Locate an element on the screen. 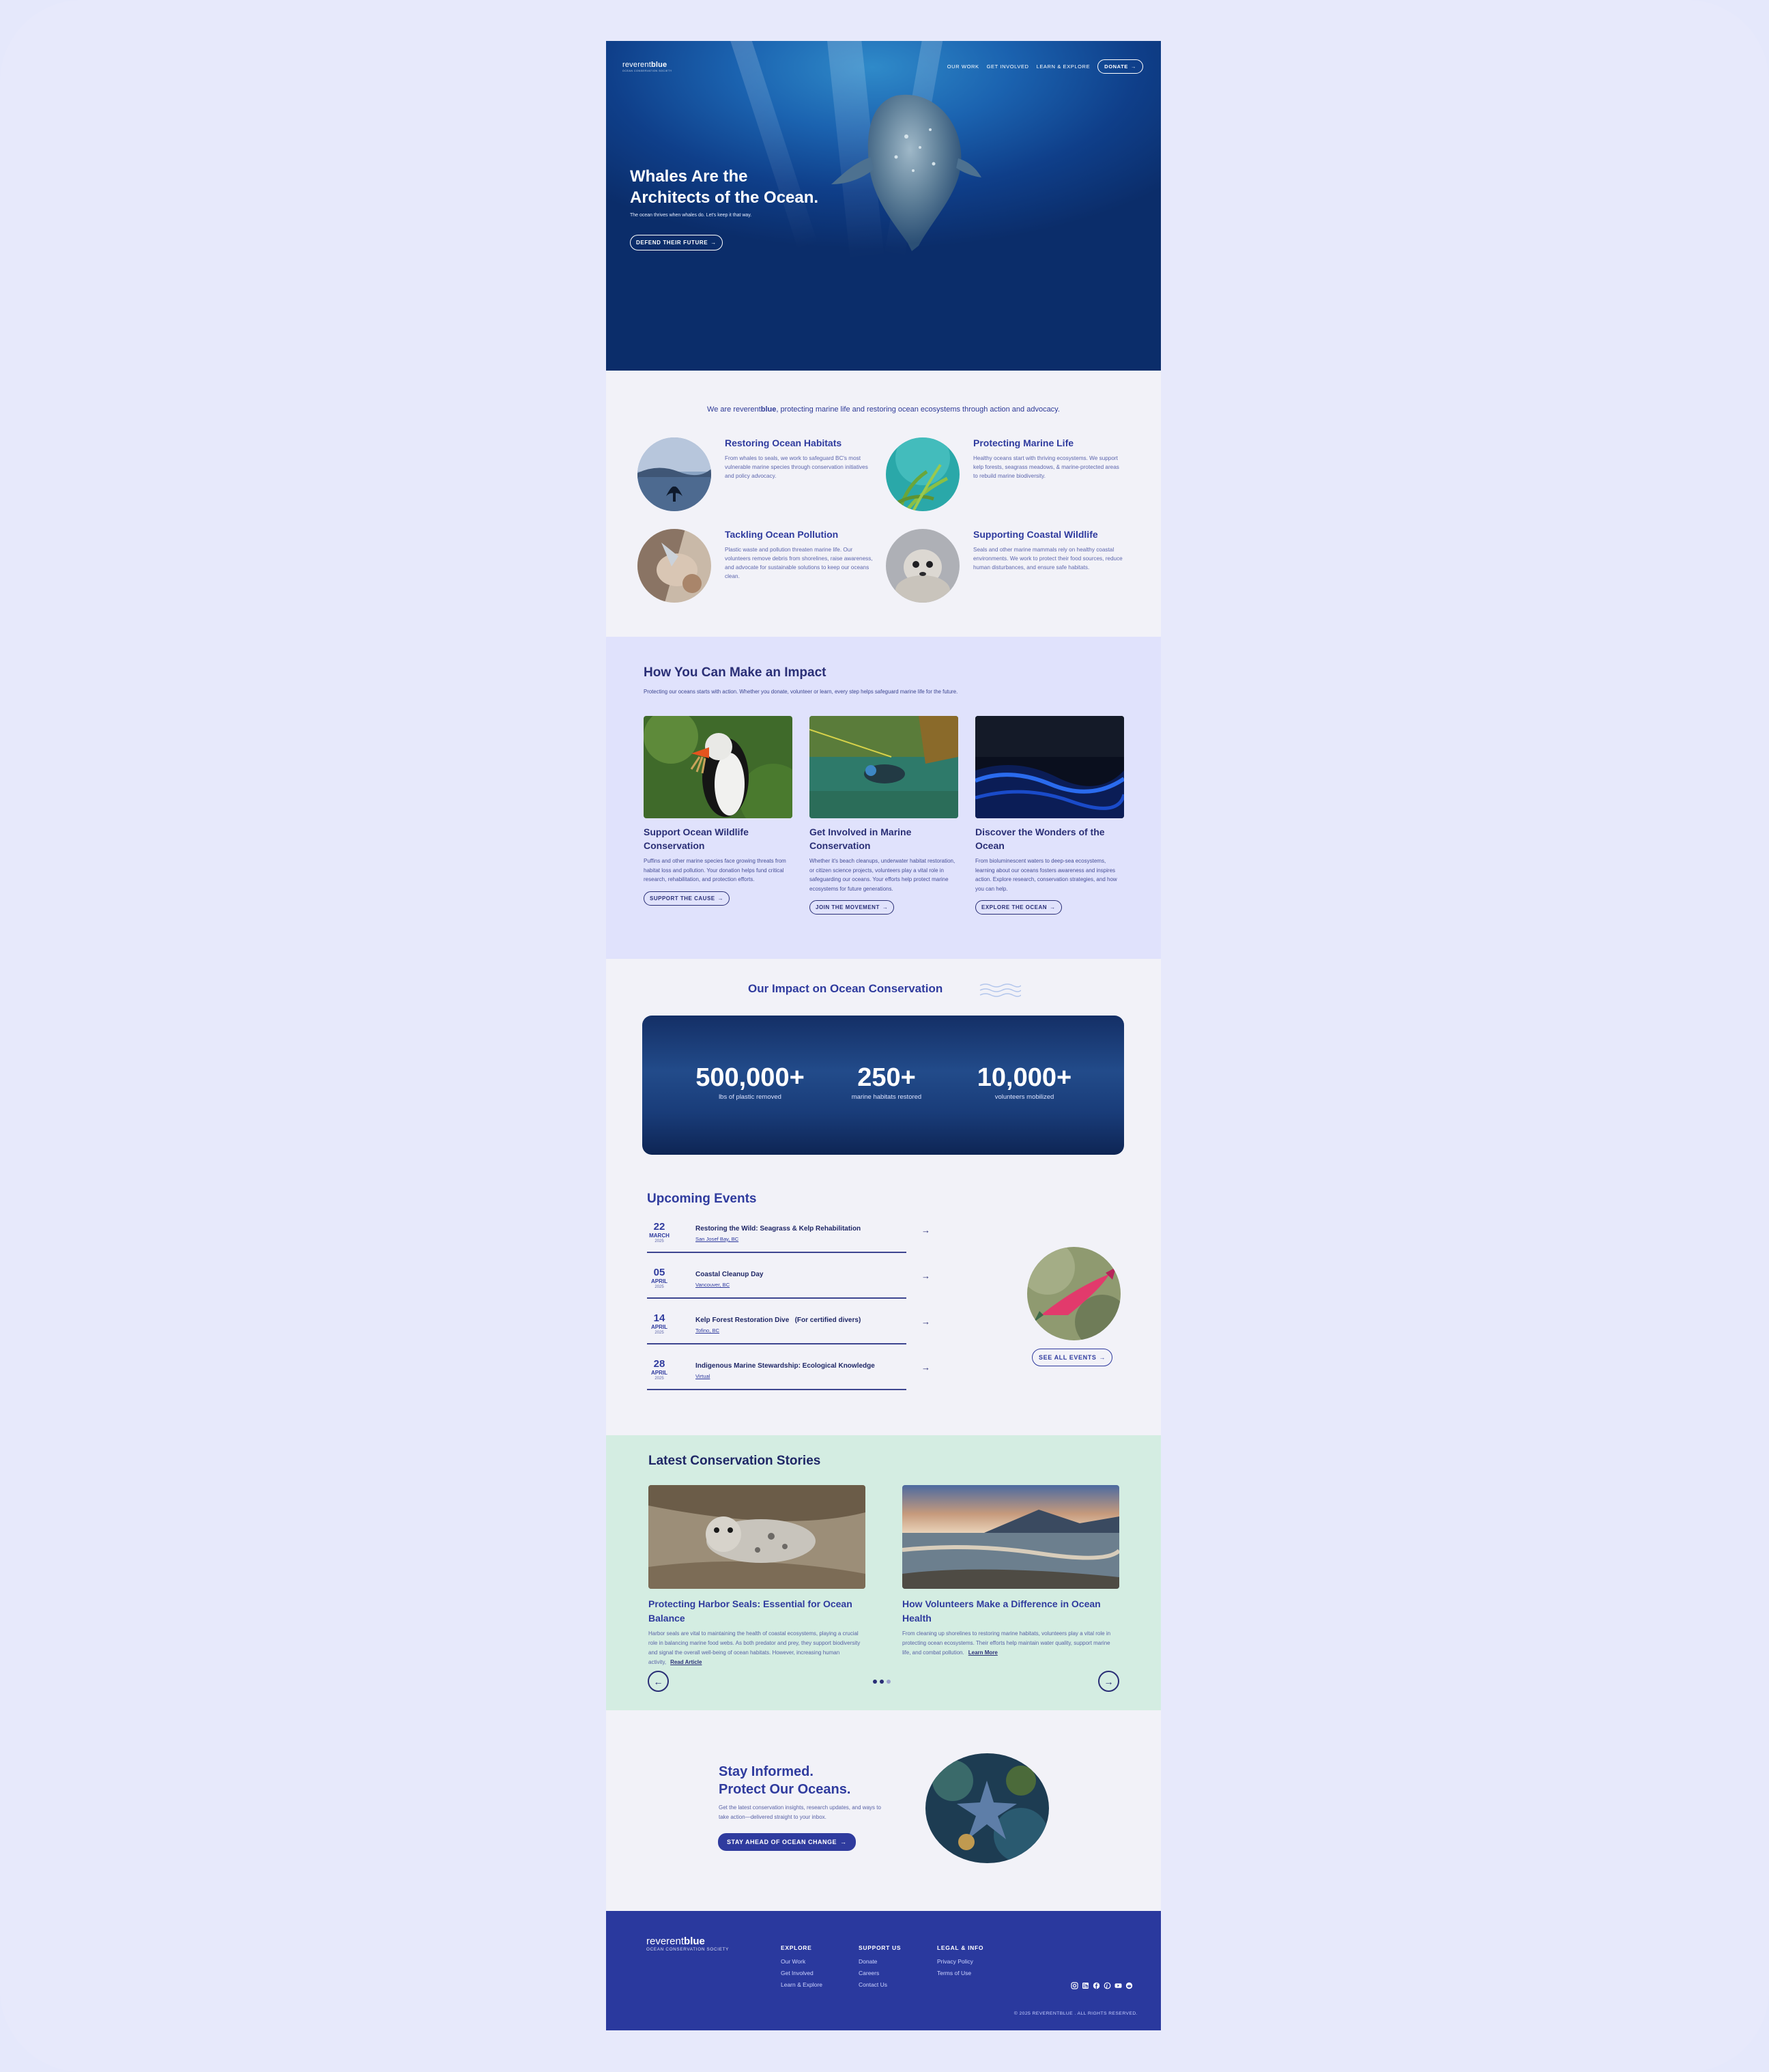 The width and height of the screenshot is (1769, 2072). footer-link: Our Work is located at coordinates (801, 1962).